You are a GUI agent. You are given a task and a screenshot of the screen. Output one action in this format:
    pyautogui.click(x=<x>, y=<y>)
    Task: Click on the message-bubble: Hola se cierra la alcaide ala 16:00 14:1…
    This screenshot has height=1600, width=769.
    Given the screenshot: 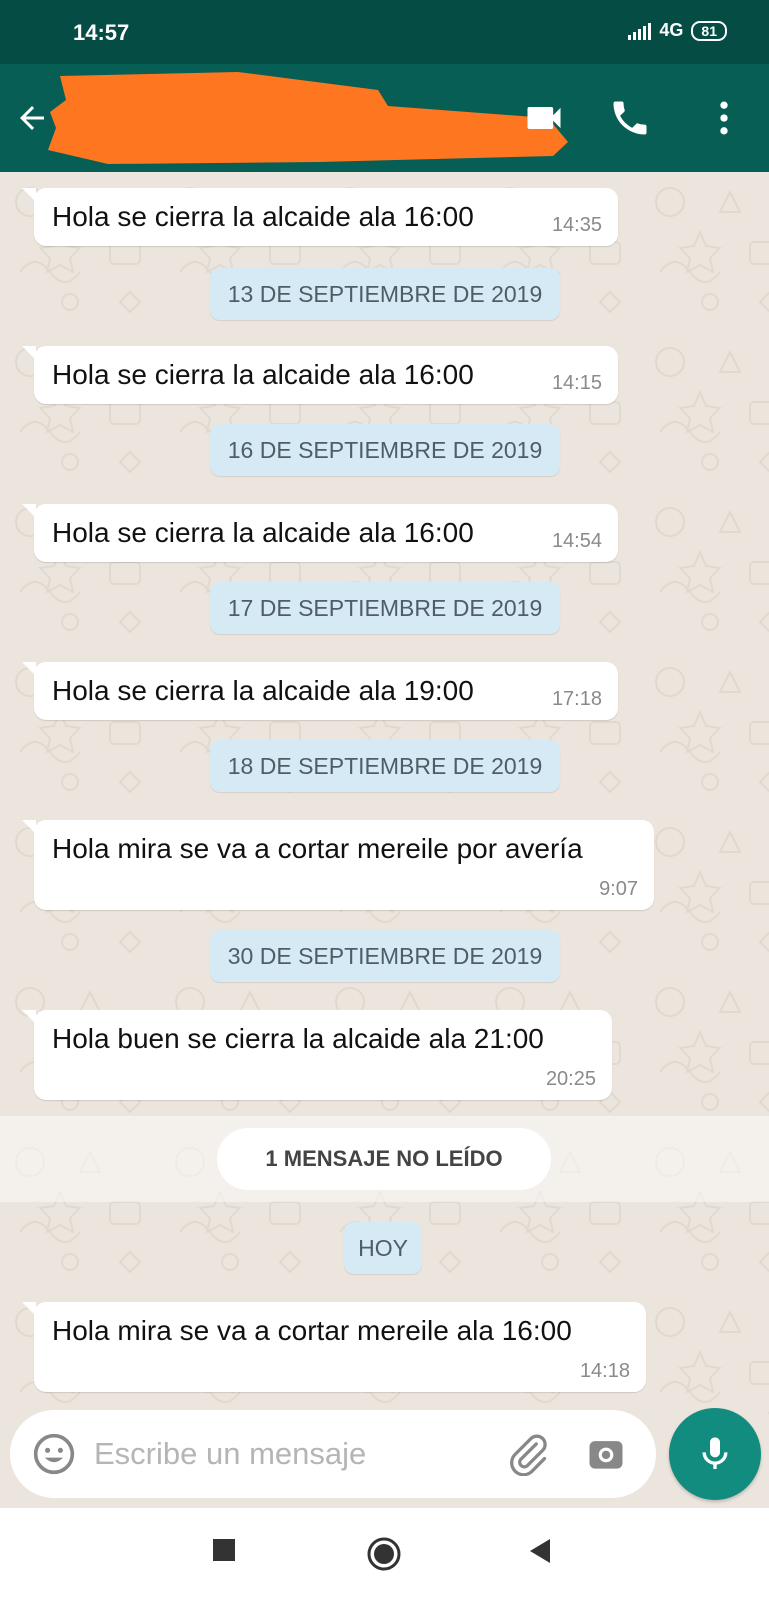 What is the action you would take?
    pyautogui.click(x=320, y=375)
    